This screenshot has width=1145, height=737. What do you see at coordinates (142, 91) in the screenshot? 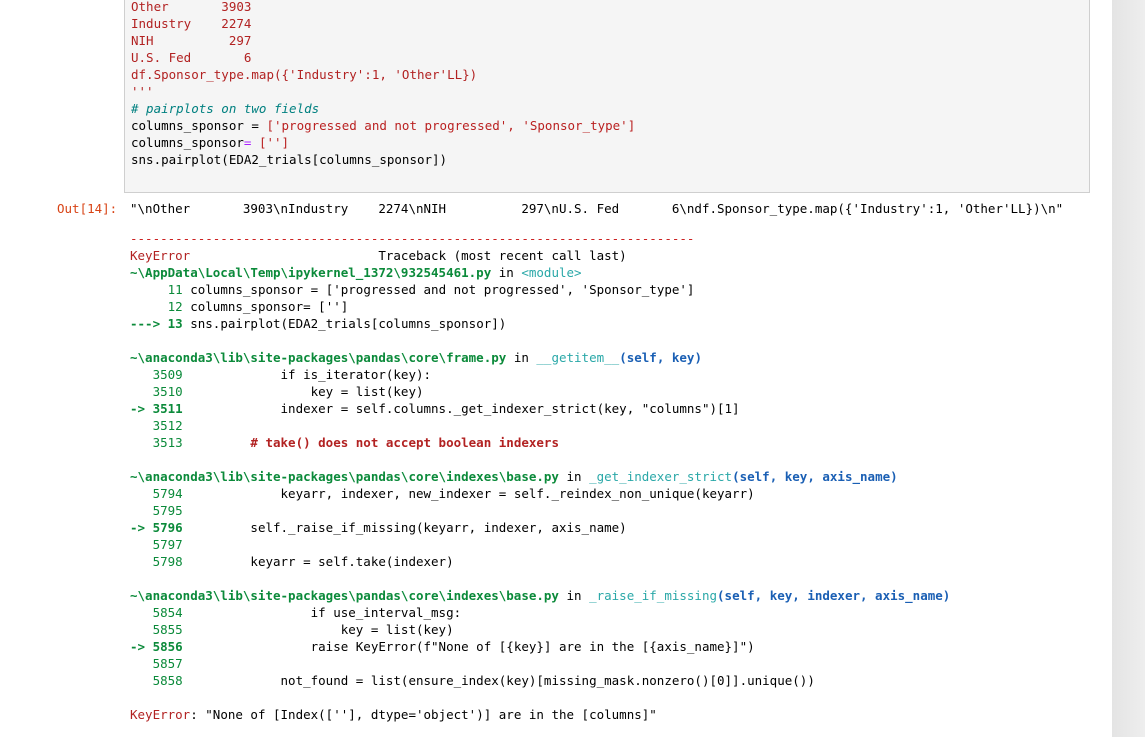
I see `code-line: '''` at bounding box center [142, 91].